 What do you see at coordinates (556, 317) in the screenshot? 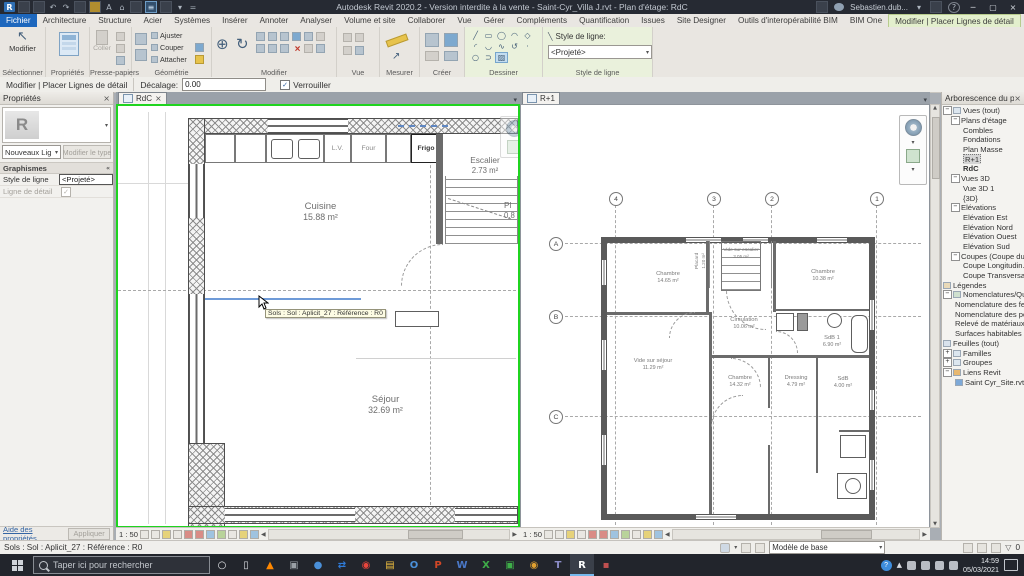
I see `grid-bubble-b: B` at bounding box center [556, 317].